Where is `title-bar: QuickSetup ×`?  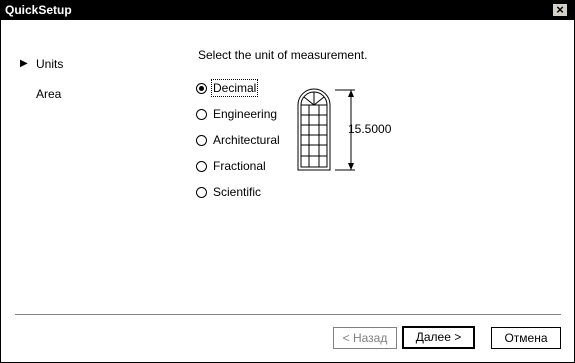 title-bar: QuickSetup × is located at coordinates (287, 10).